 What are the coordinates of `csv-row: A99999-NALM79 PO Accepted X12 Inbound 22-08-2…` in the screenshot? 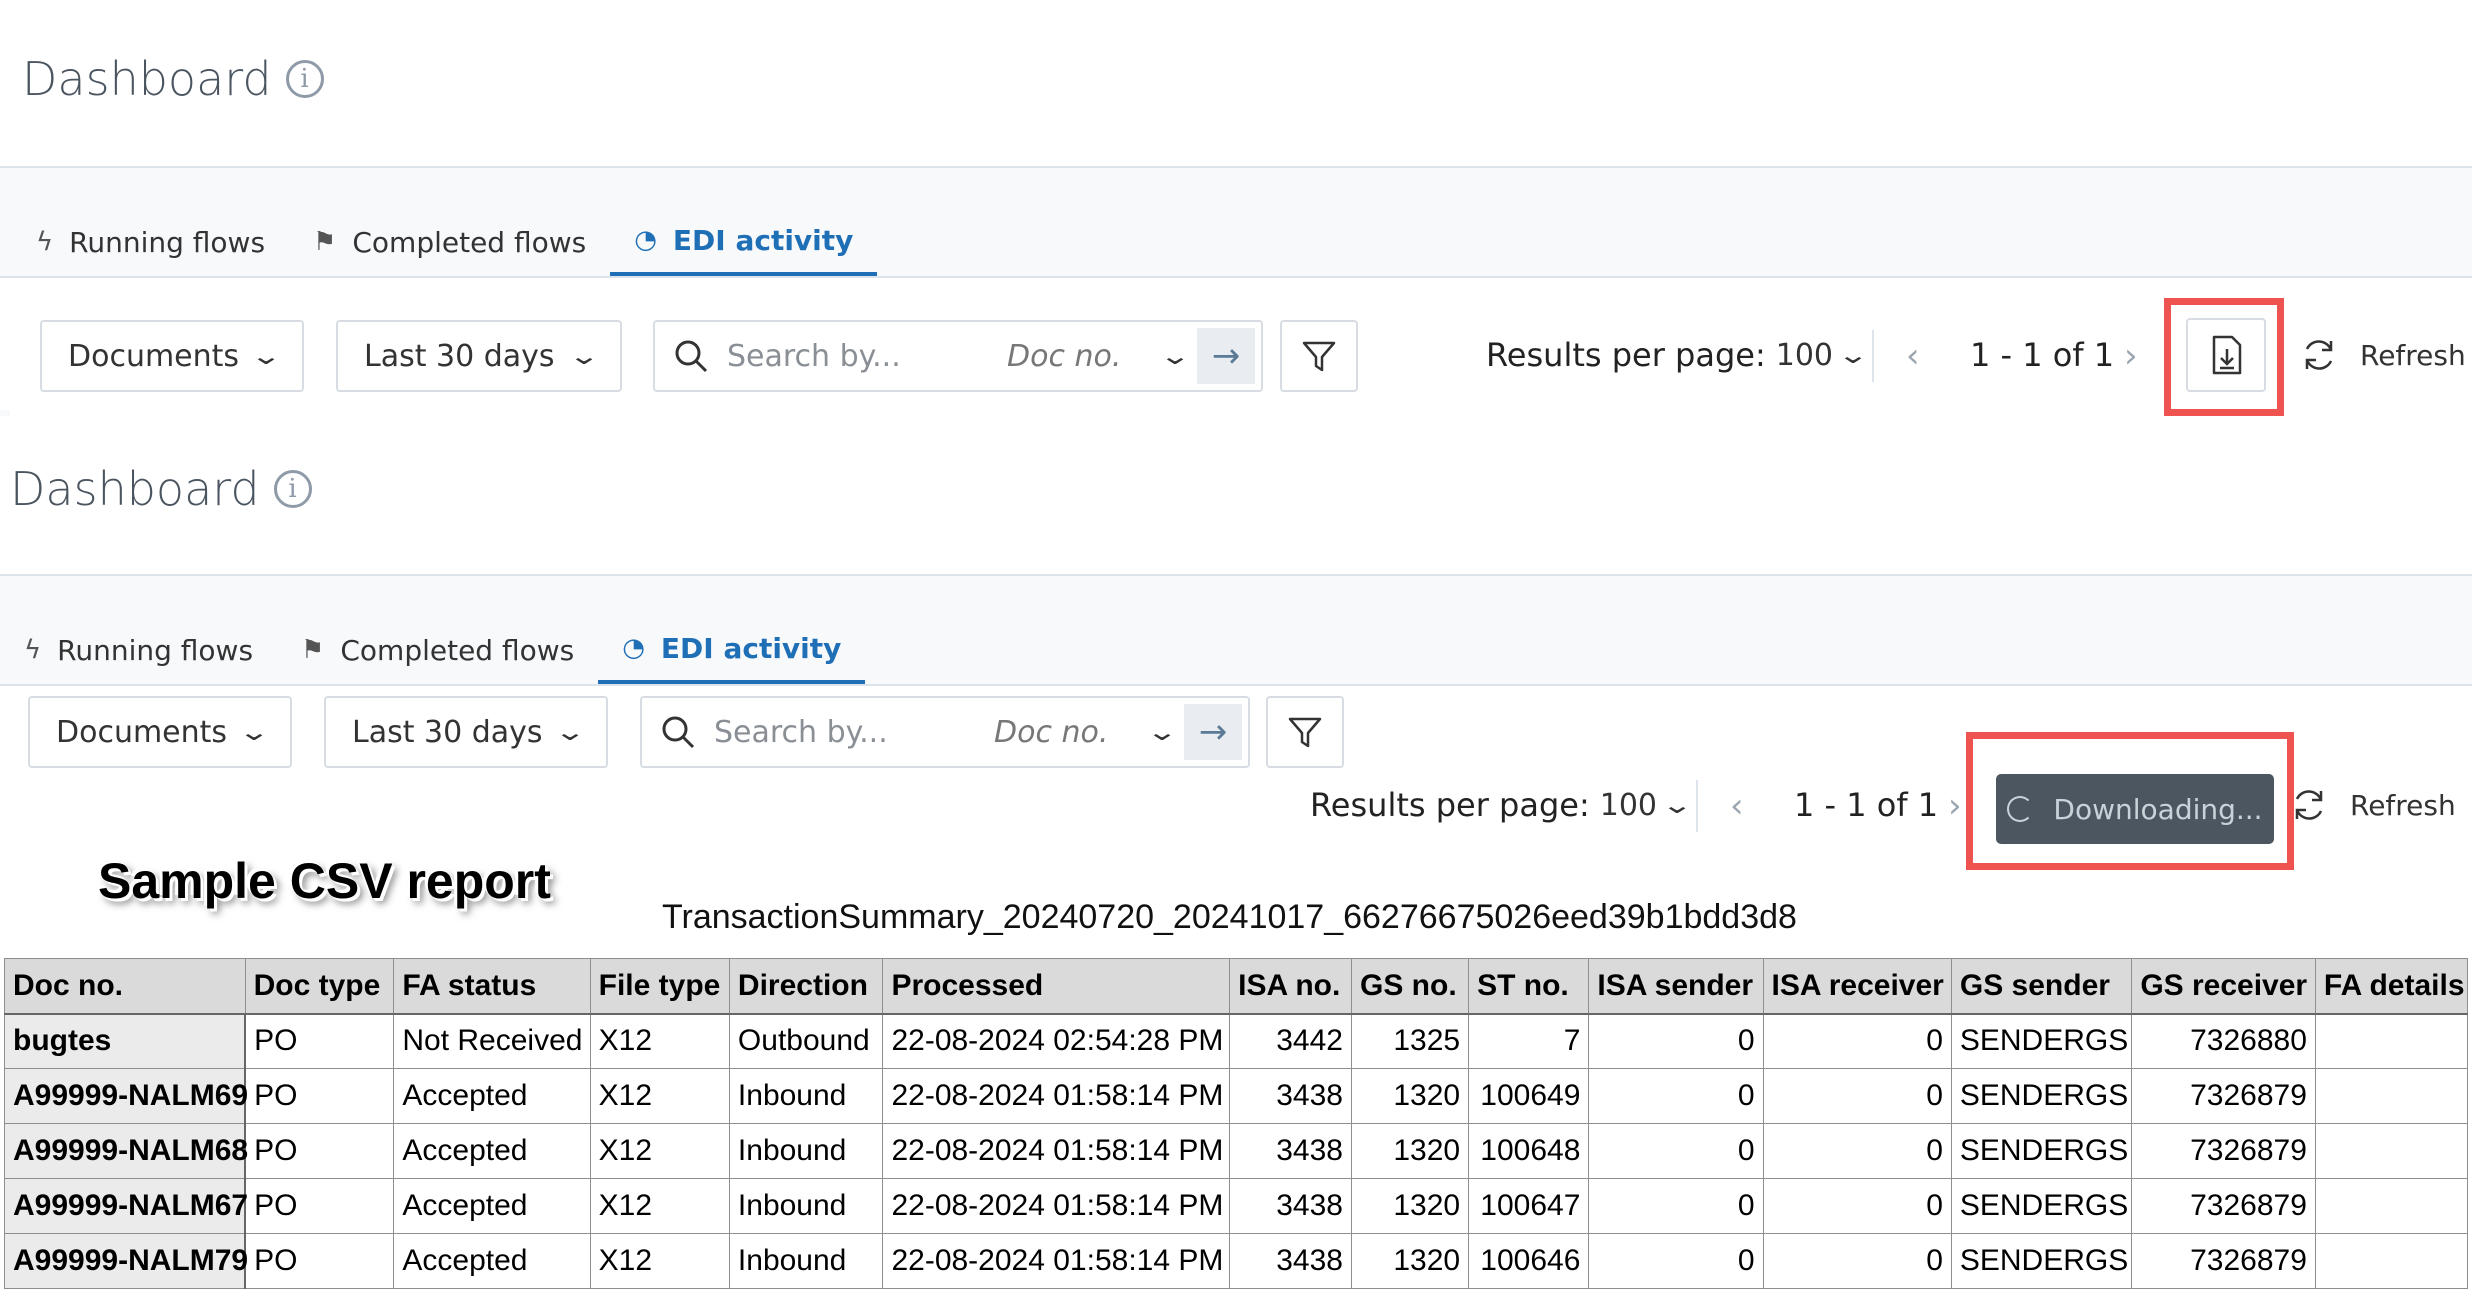 It's located at (1236, 1261).